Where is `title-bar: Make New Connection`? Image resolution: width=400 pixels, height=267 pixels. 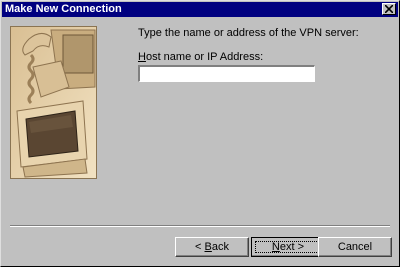
title-bar: Make New Connection is located at coordinates (200, 9).